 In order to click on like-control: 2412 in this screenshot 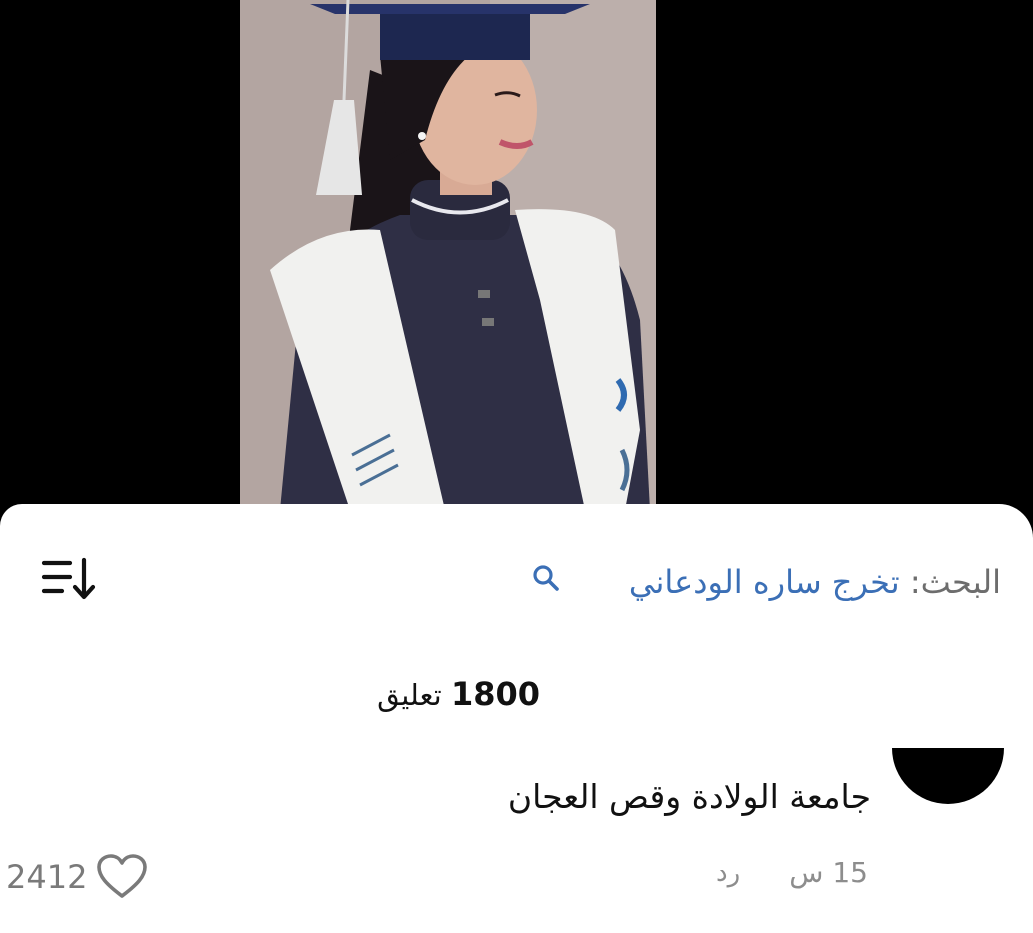, I will do `click(80, 878)`.